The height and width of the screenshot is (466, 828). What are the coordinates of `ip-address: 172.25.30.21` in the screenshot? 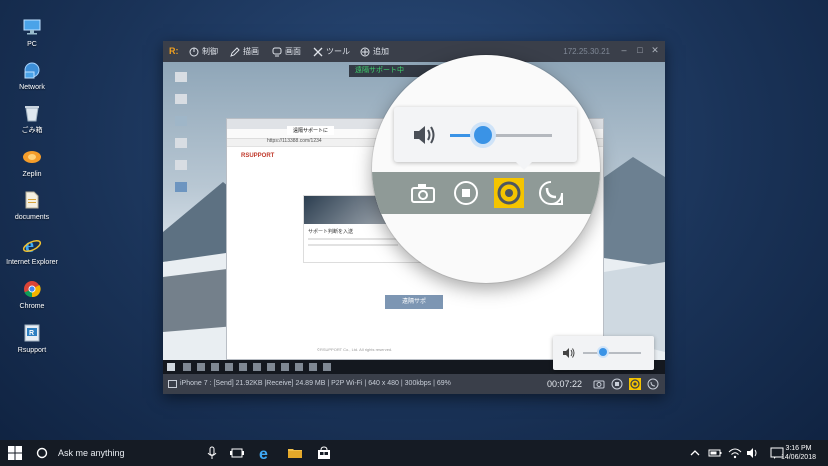 It's located at (586, 51).